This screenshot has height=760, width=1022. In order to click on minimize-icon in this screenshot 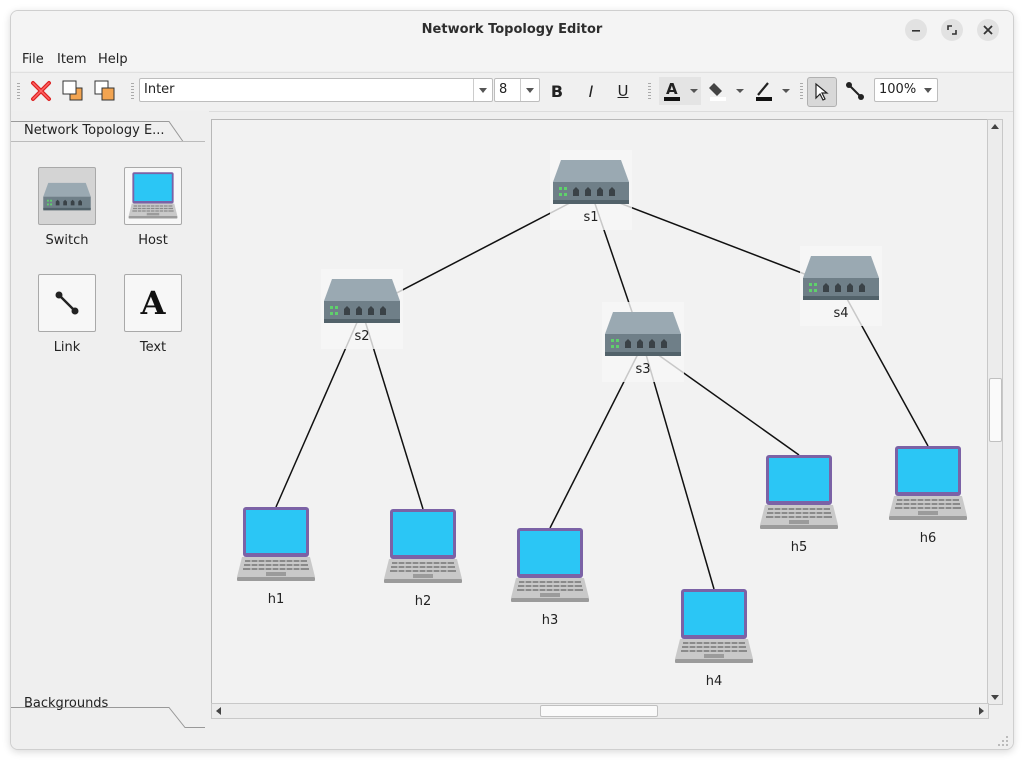, I will do `click(916, 31)`.